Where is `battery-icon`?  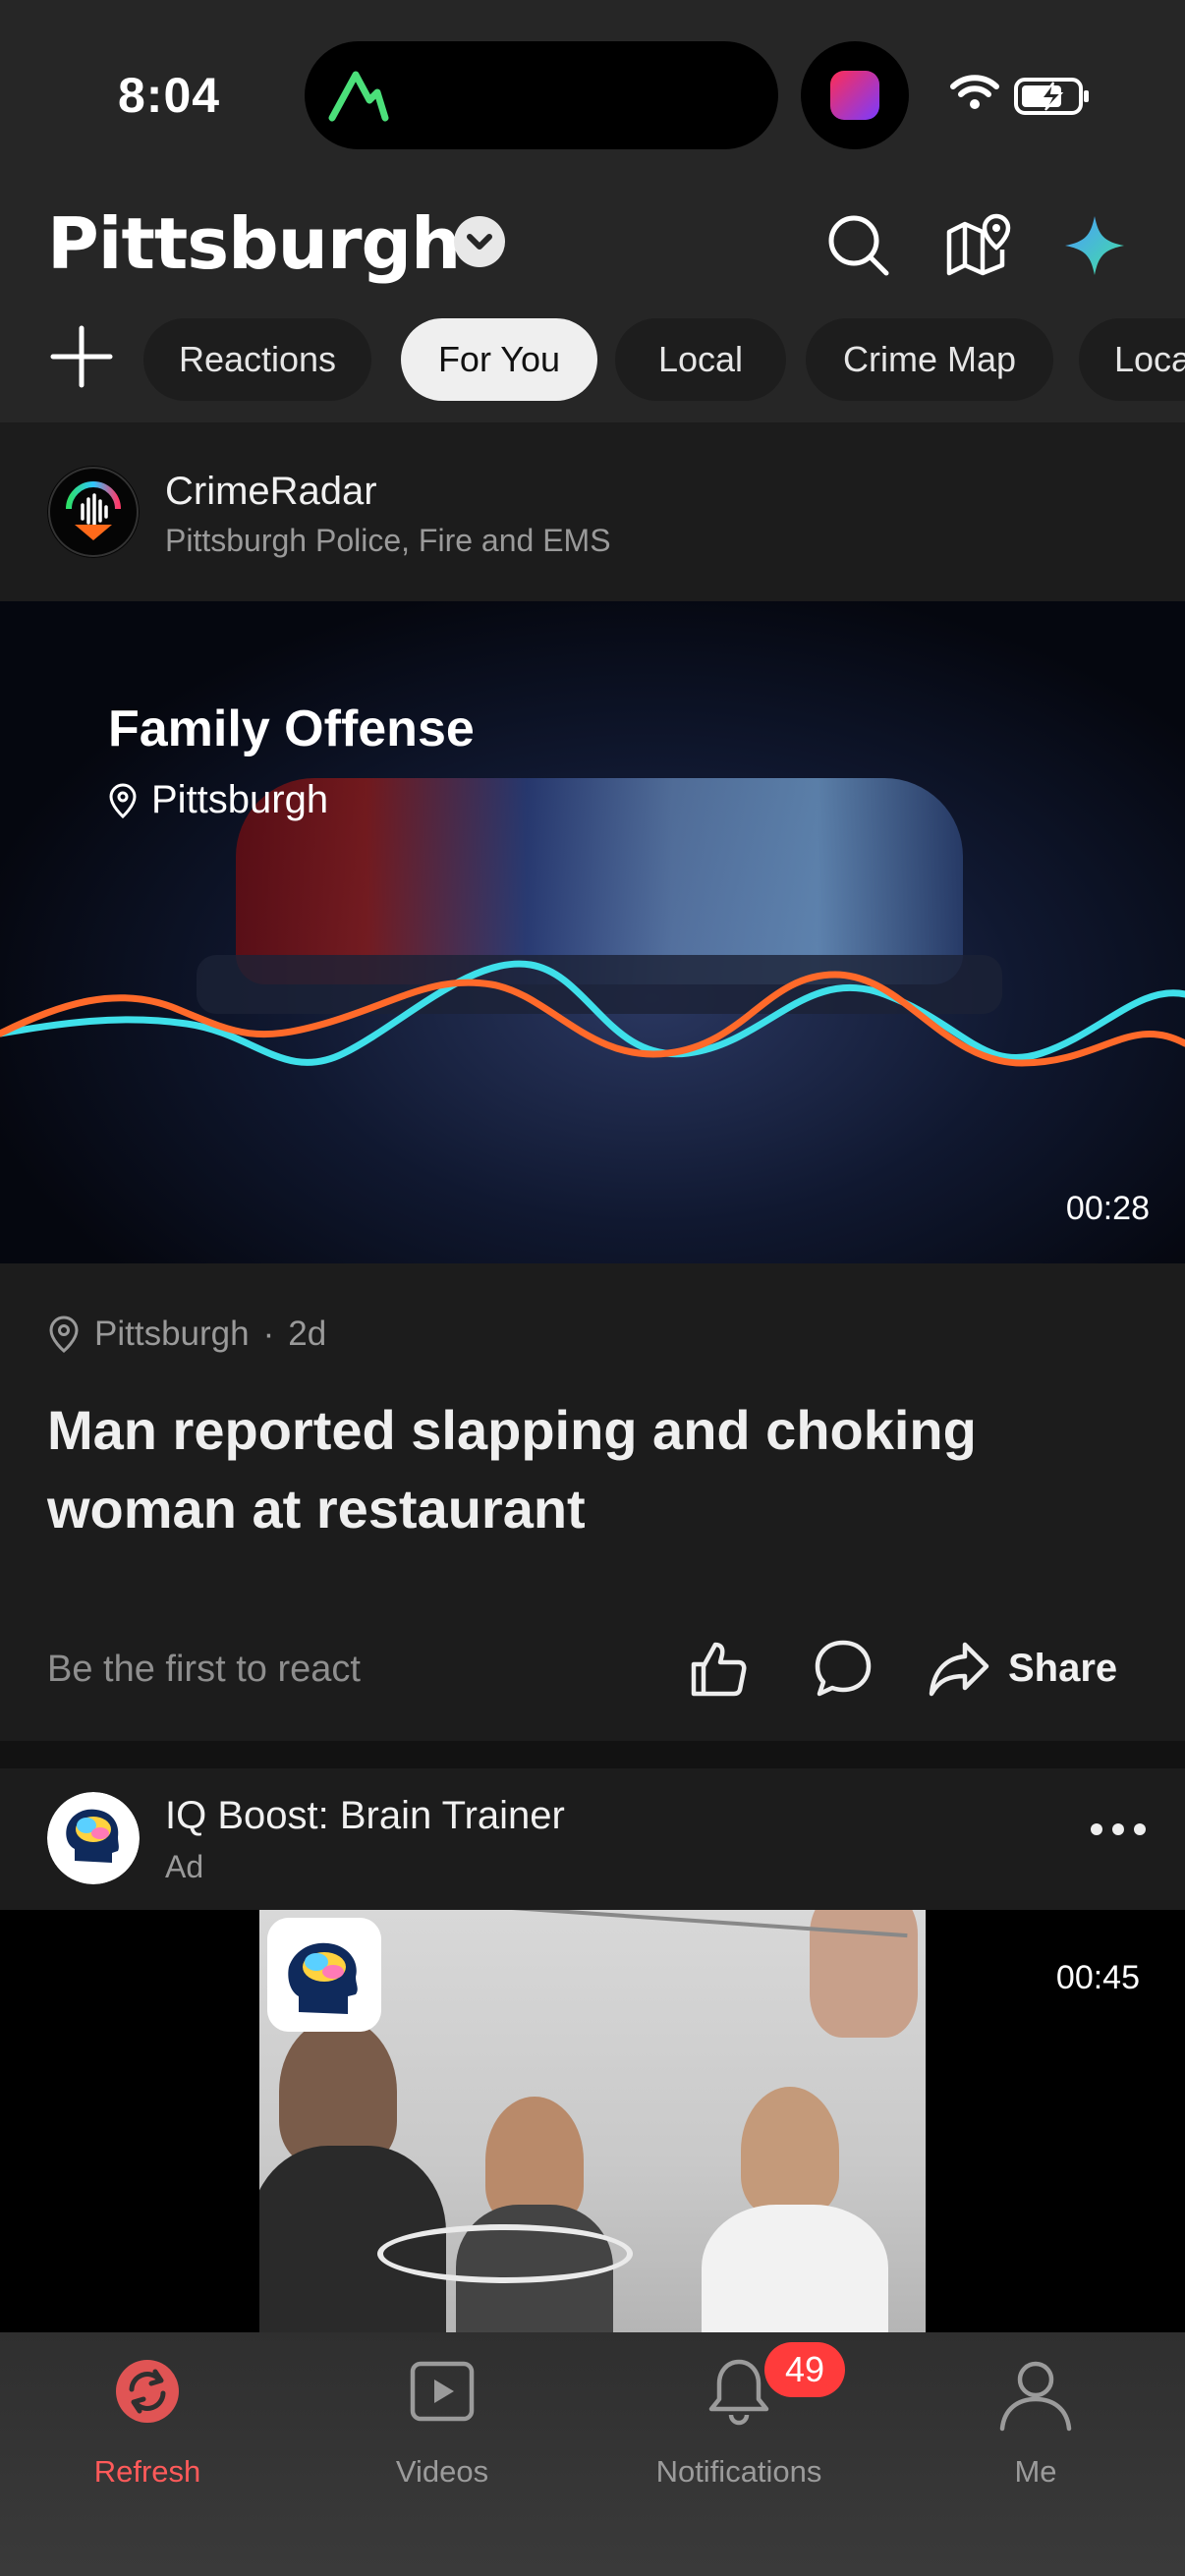 battery-icon is located at coordinates (1052, 96).